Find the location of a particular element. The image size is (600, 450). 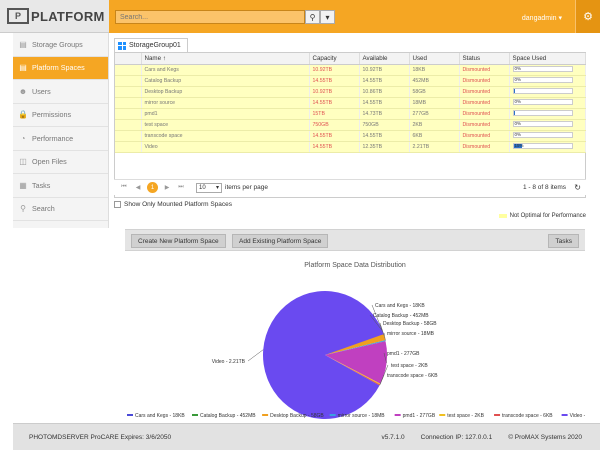

legend-entry: test space - 2KB is located at coordinates (465, 416).